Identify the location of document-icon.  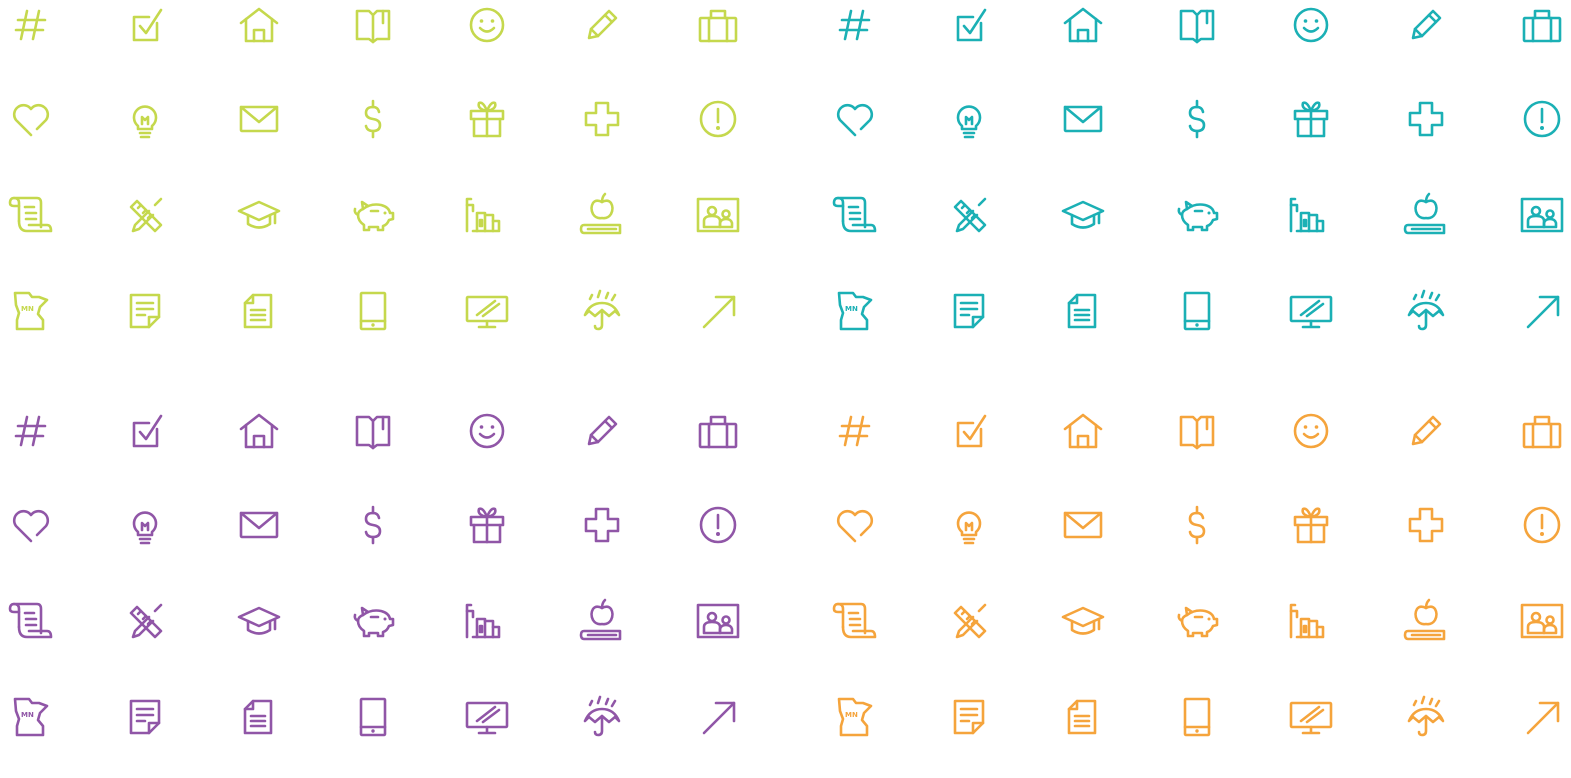
(1083, 717).